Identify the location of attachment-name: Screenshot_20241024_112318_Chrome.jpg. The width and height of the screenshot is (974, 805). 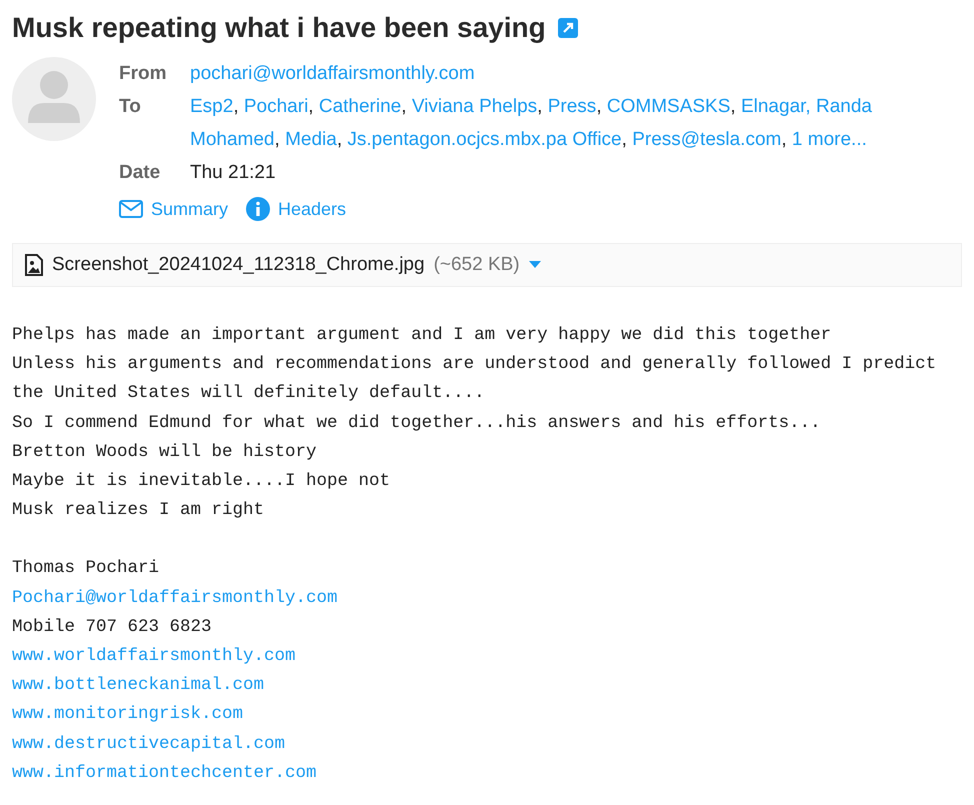
(238, 265).